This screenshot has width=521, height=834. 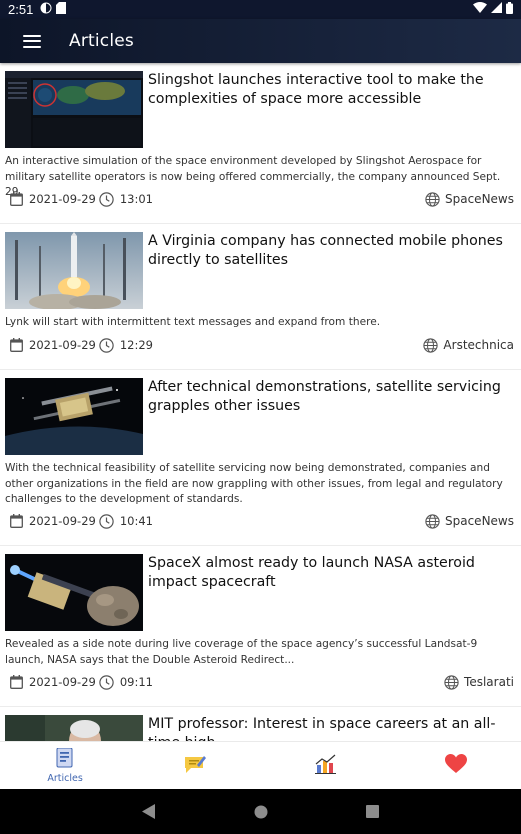 I want to click on article-time: 12:29, so click(x=136, y=345).